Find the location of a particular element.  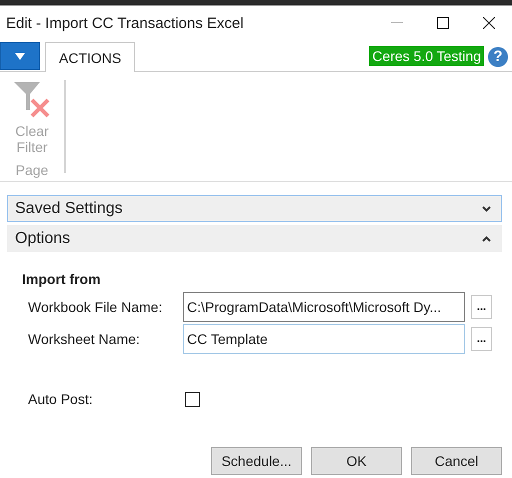

group-title: Import from is located at coordinates (62, 279).